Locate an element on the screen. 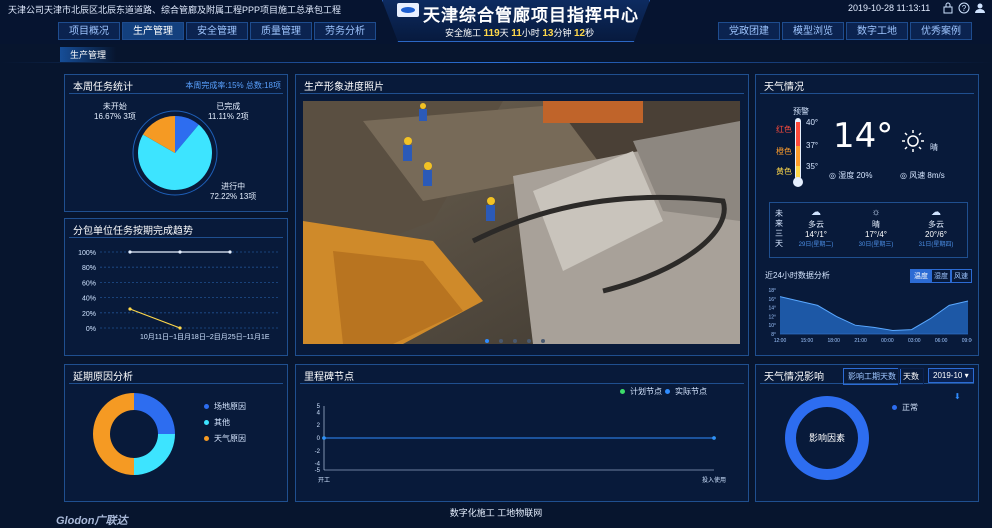  safety-seconds: 12 is located at coordinates (579, 33).